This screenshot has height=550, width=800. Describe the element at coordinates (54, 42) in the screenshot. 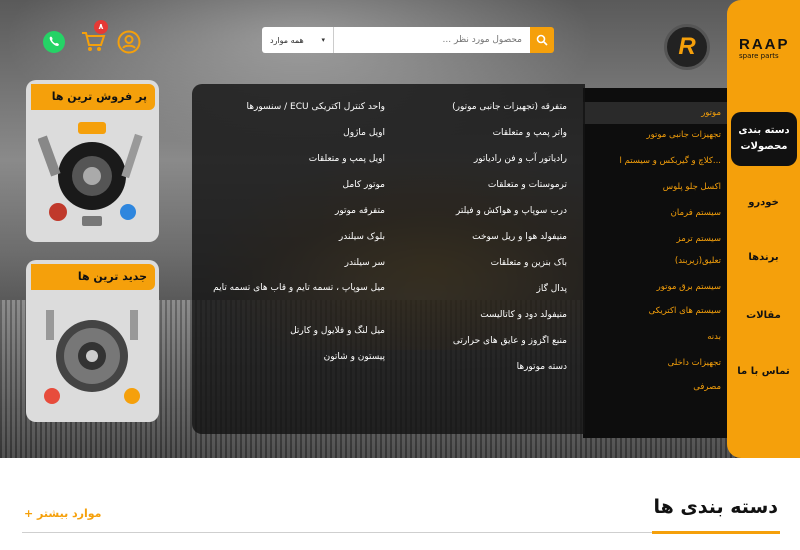

I see `whatsapp-icon` at that location.